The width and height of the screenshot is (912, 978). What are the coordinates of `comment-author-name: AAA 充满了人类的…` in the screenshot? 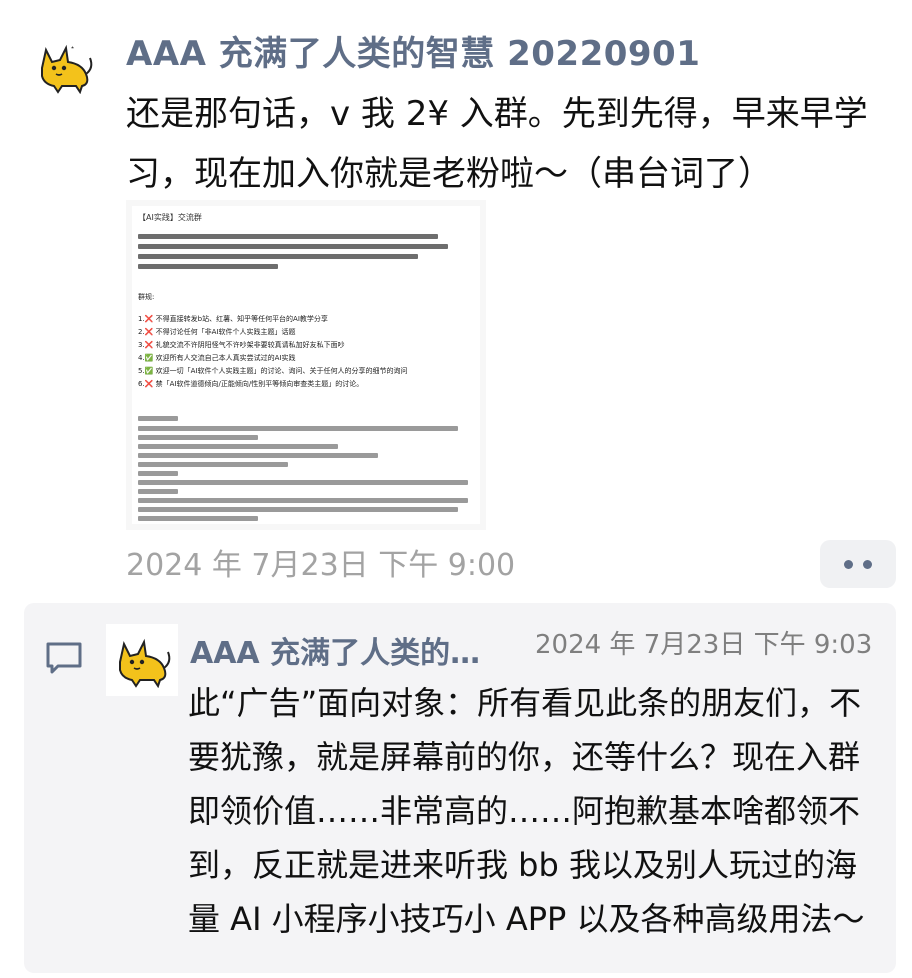 It's located at (335, 650).